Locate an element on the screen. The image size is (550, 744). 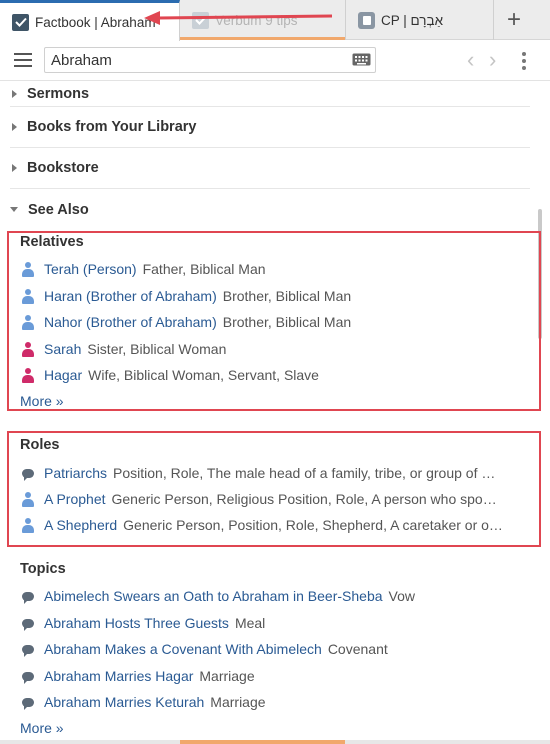
section-label: Bookstore is located at coordinates (63, 168).